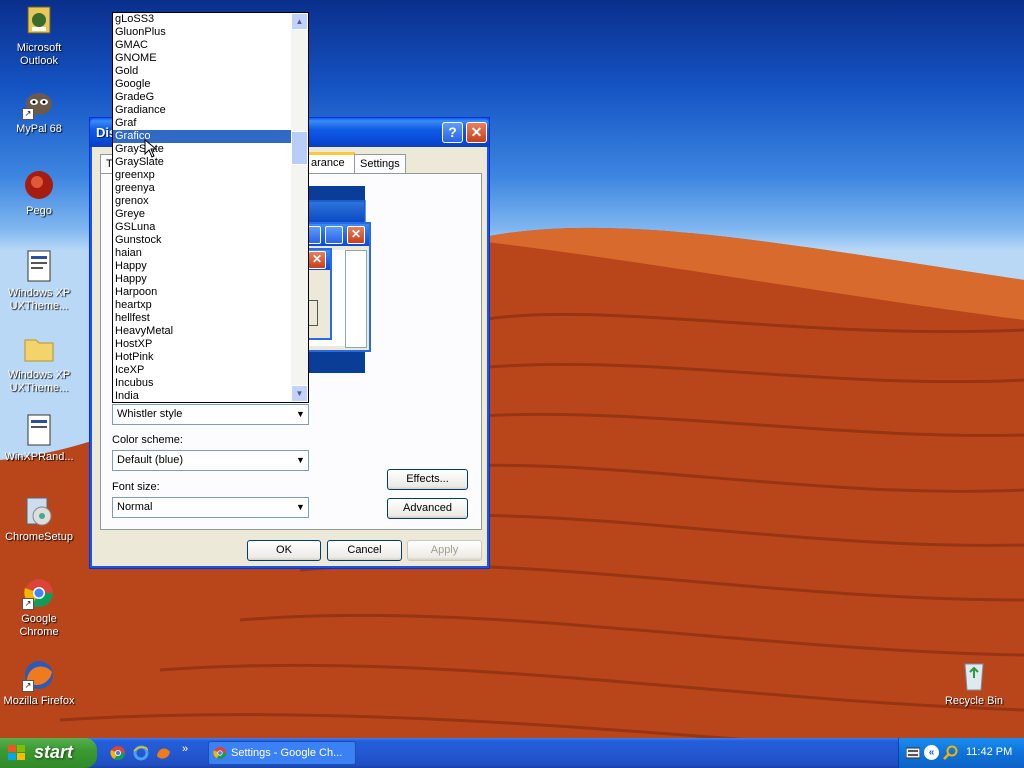 This screenshot has width=1024, height=768. I want to click on color-scheme-value: Default (blue), so click(150, 460).